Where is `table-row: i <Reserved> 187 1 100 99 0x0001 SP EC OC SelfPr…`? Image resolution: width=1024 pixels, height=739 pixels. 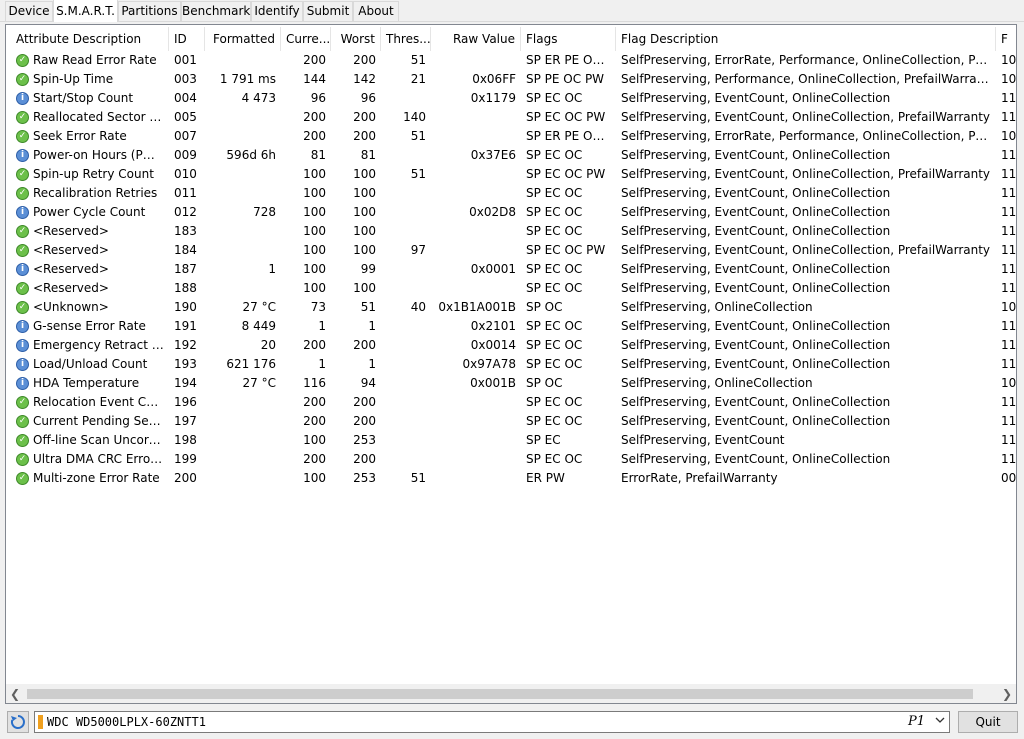
table-row: i <Reserved> 187 1 100 99 0x0001 SP EC OC SelfPr… is located at coordinates (511, 269).